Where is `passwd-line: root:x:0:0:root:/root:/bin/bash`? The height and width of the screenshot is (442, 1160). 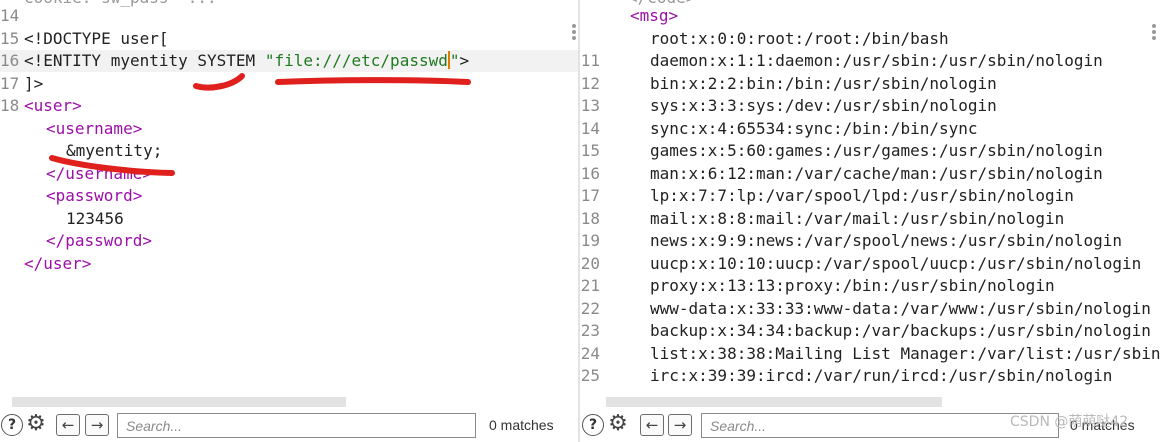
passwd-line: root:x:0:0:root:/root:/bin/bash is located at coordinates (799, 38).